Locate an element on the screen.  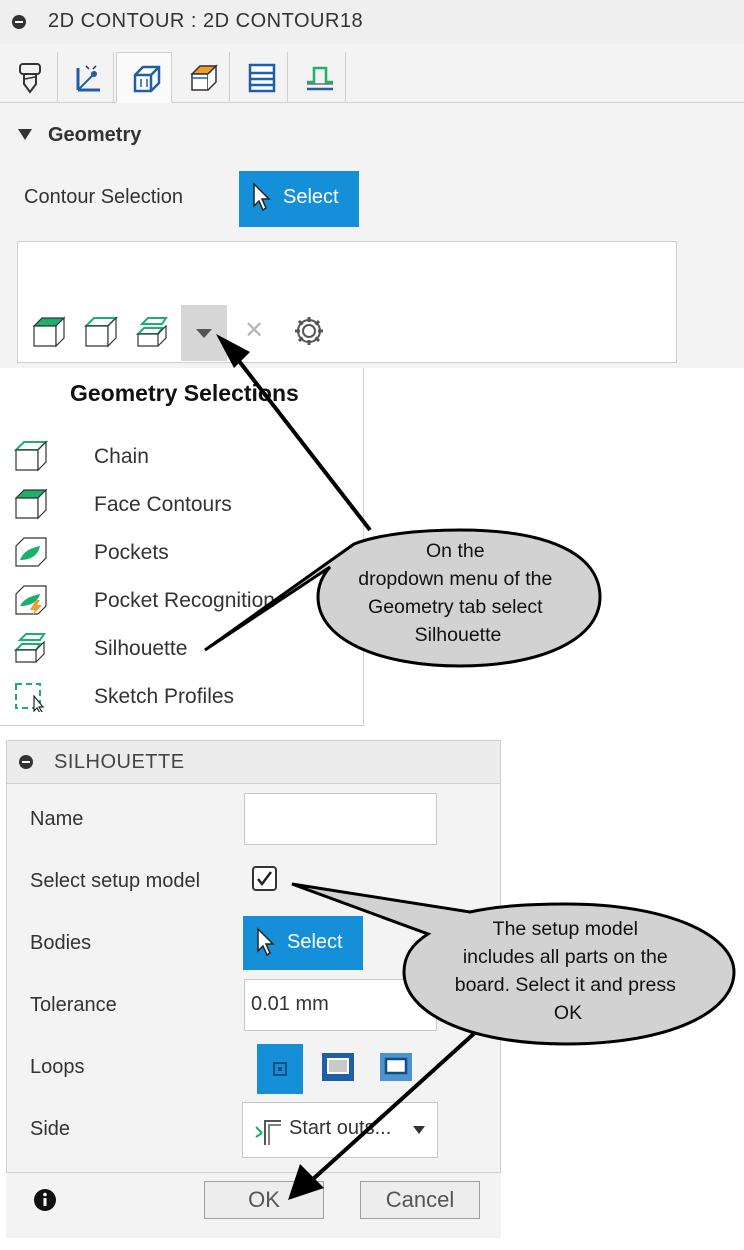
bottom-callout-line: board. Select it and press is located at coordinates (565, 985).